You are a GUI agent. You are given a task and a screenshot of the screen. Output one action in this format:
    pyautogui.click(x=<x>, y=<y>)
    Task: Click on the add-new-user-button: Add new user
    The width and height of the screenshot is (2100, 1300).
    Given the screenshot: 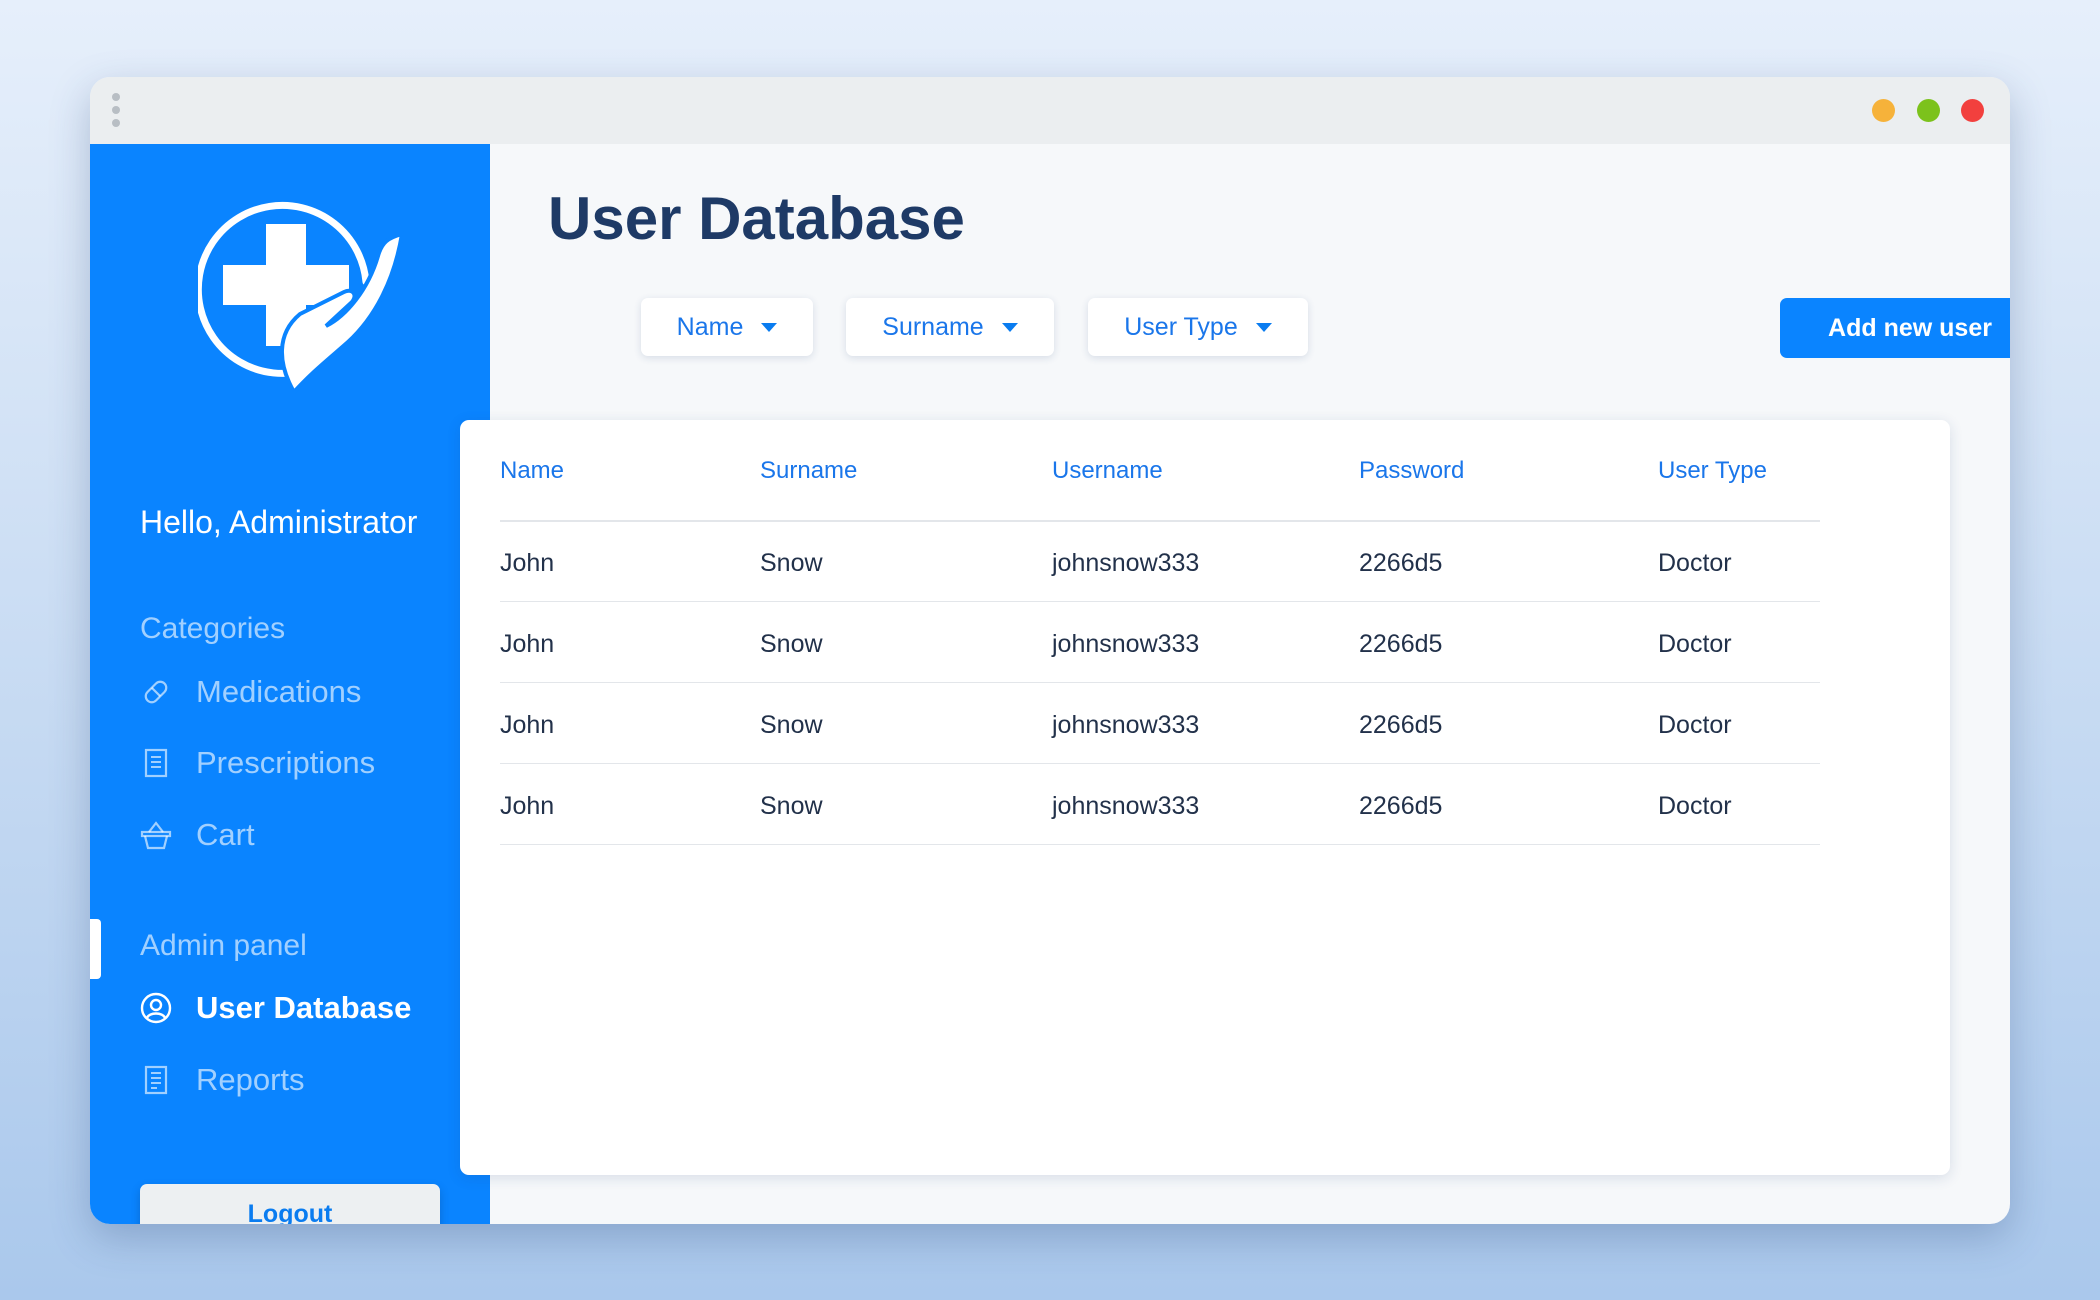 What is the action you would take?
    pyautogui.click(x=1895, y=328)
    